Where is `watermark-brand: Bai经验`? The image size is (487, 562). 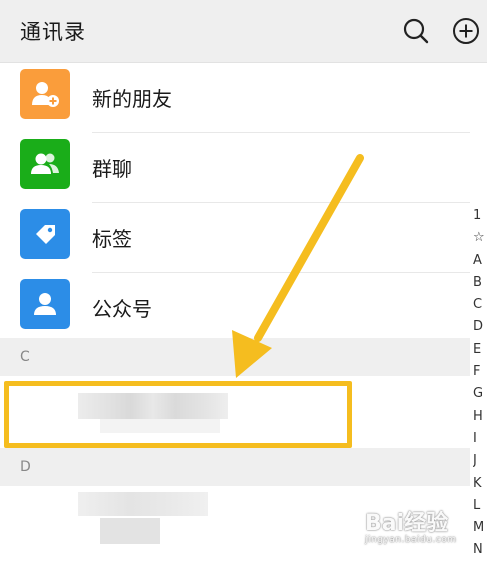
watermark-brand: Bai经验 is located at coordinates (407, 523).